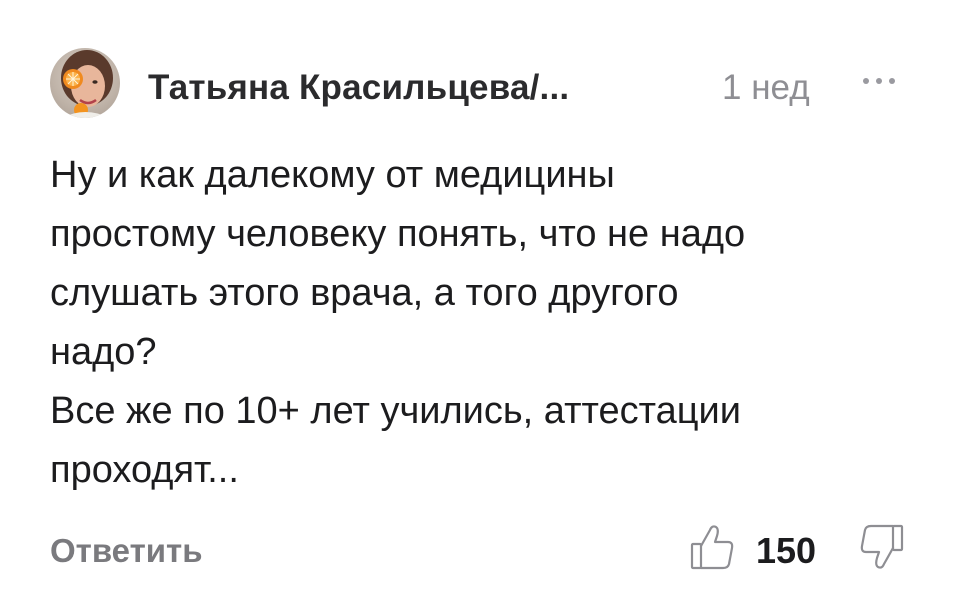 The image size is (960, 610). Describe the element at coordinates (713, 547) in the screenshot. I see `thumbs-up-icon` at that location.